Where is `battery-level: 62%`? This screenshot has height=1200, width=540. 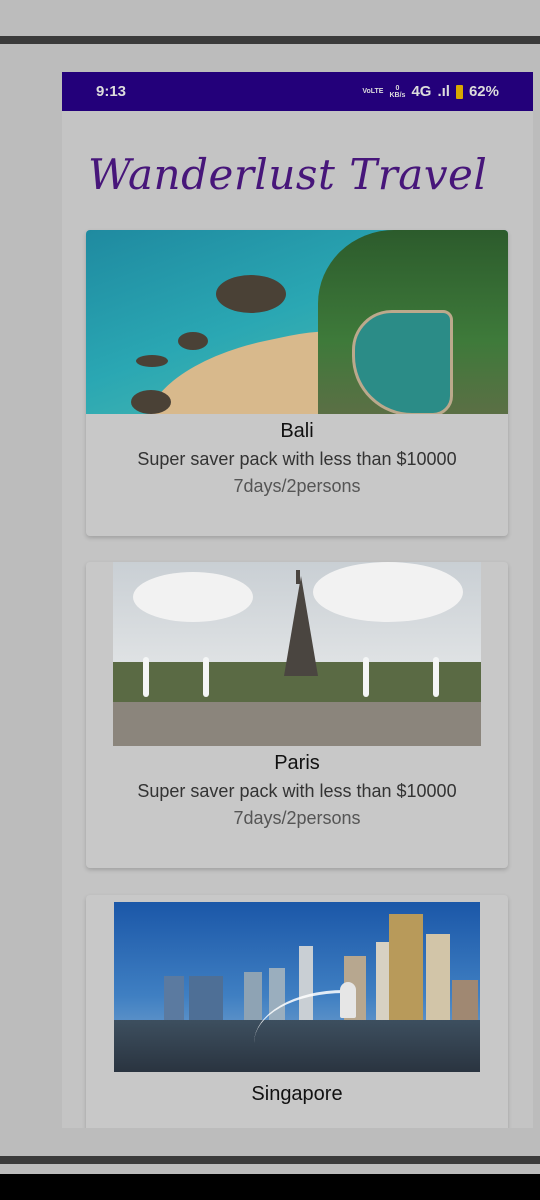 battery-level: 62% is located at coordinates (483, 91).